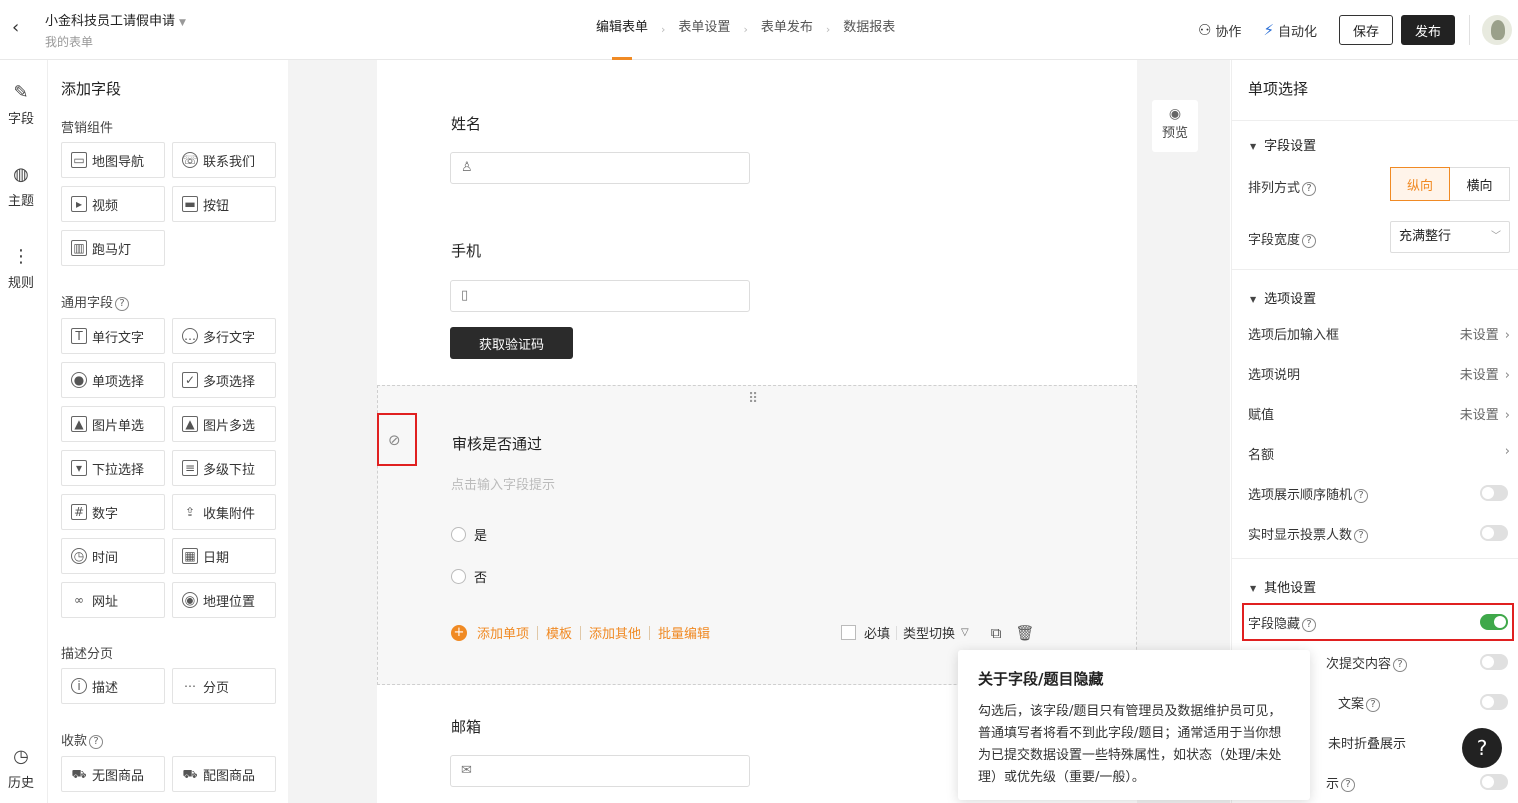 The height and width of the screenshot is (803, 1518). What do you see at coordinates (224, 512) in the screenshot?
I see `comp-attachment: ⇪ 收集附件` at bounding box center [224, 512].